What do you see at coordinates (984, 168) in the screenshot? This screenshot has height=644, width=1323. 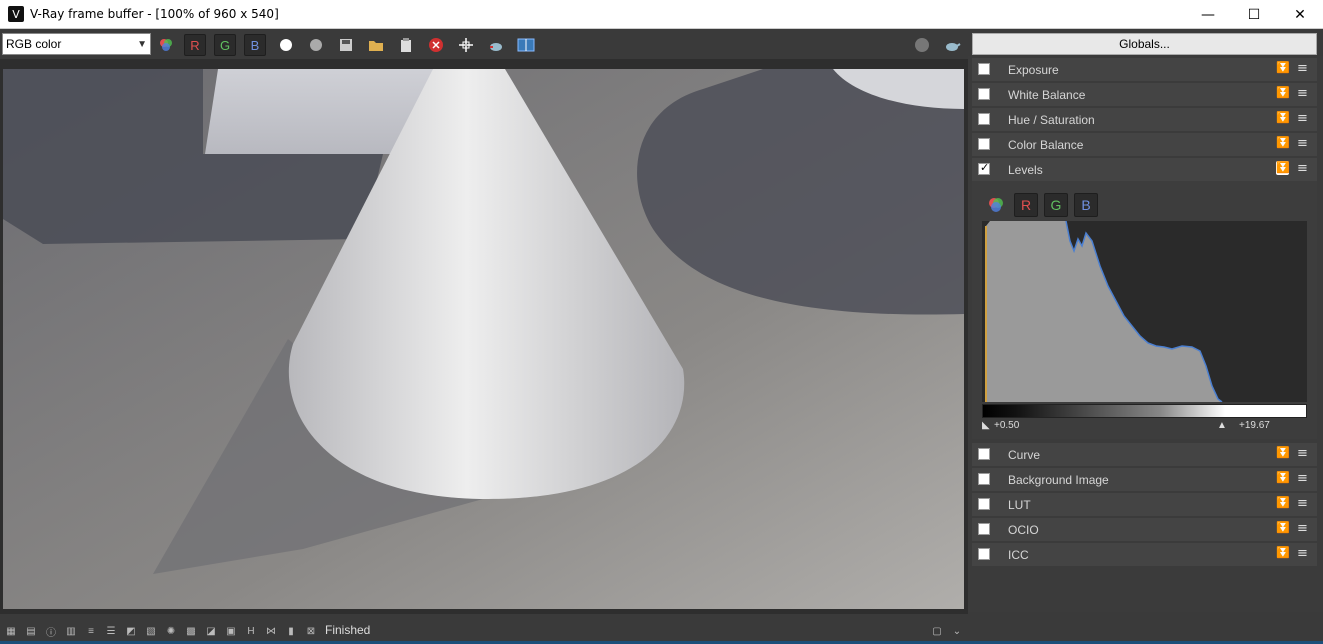 I see `levels-checkbox` at bounding box center [984, 168].